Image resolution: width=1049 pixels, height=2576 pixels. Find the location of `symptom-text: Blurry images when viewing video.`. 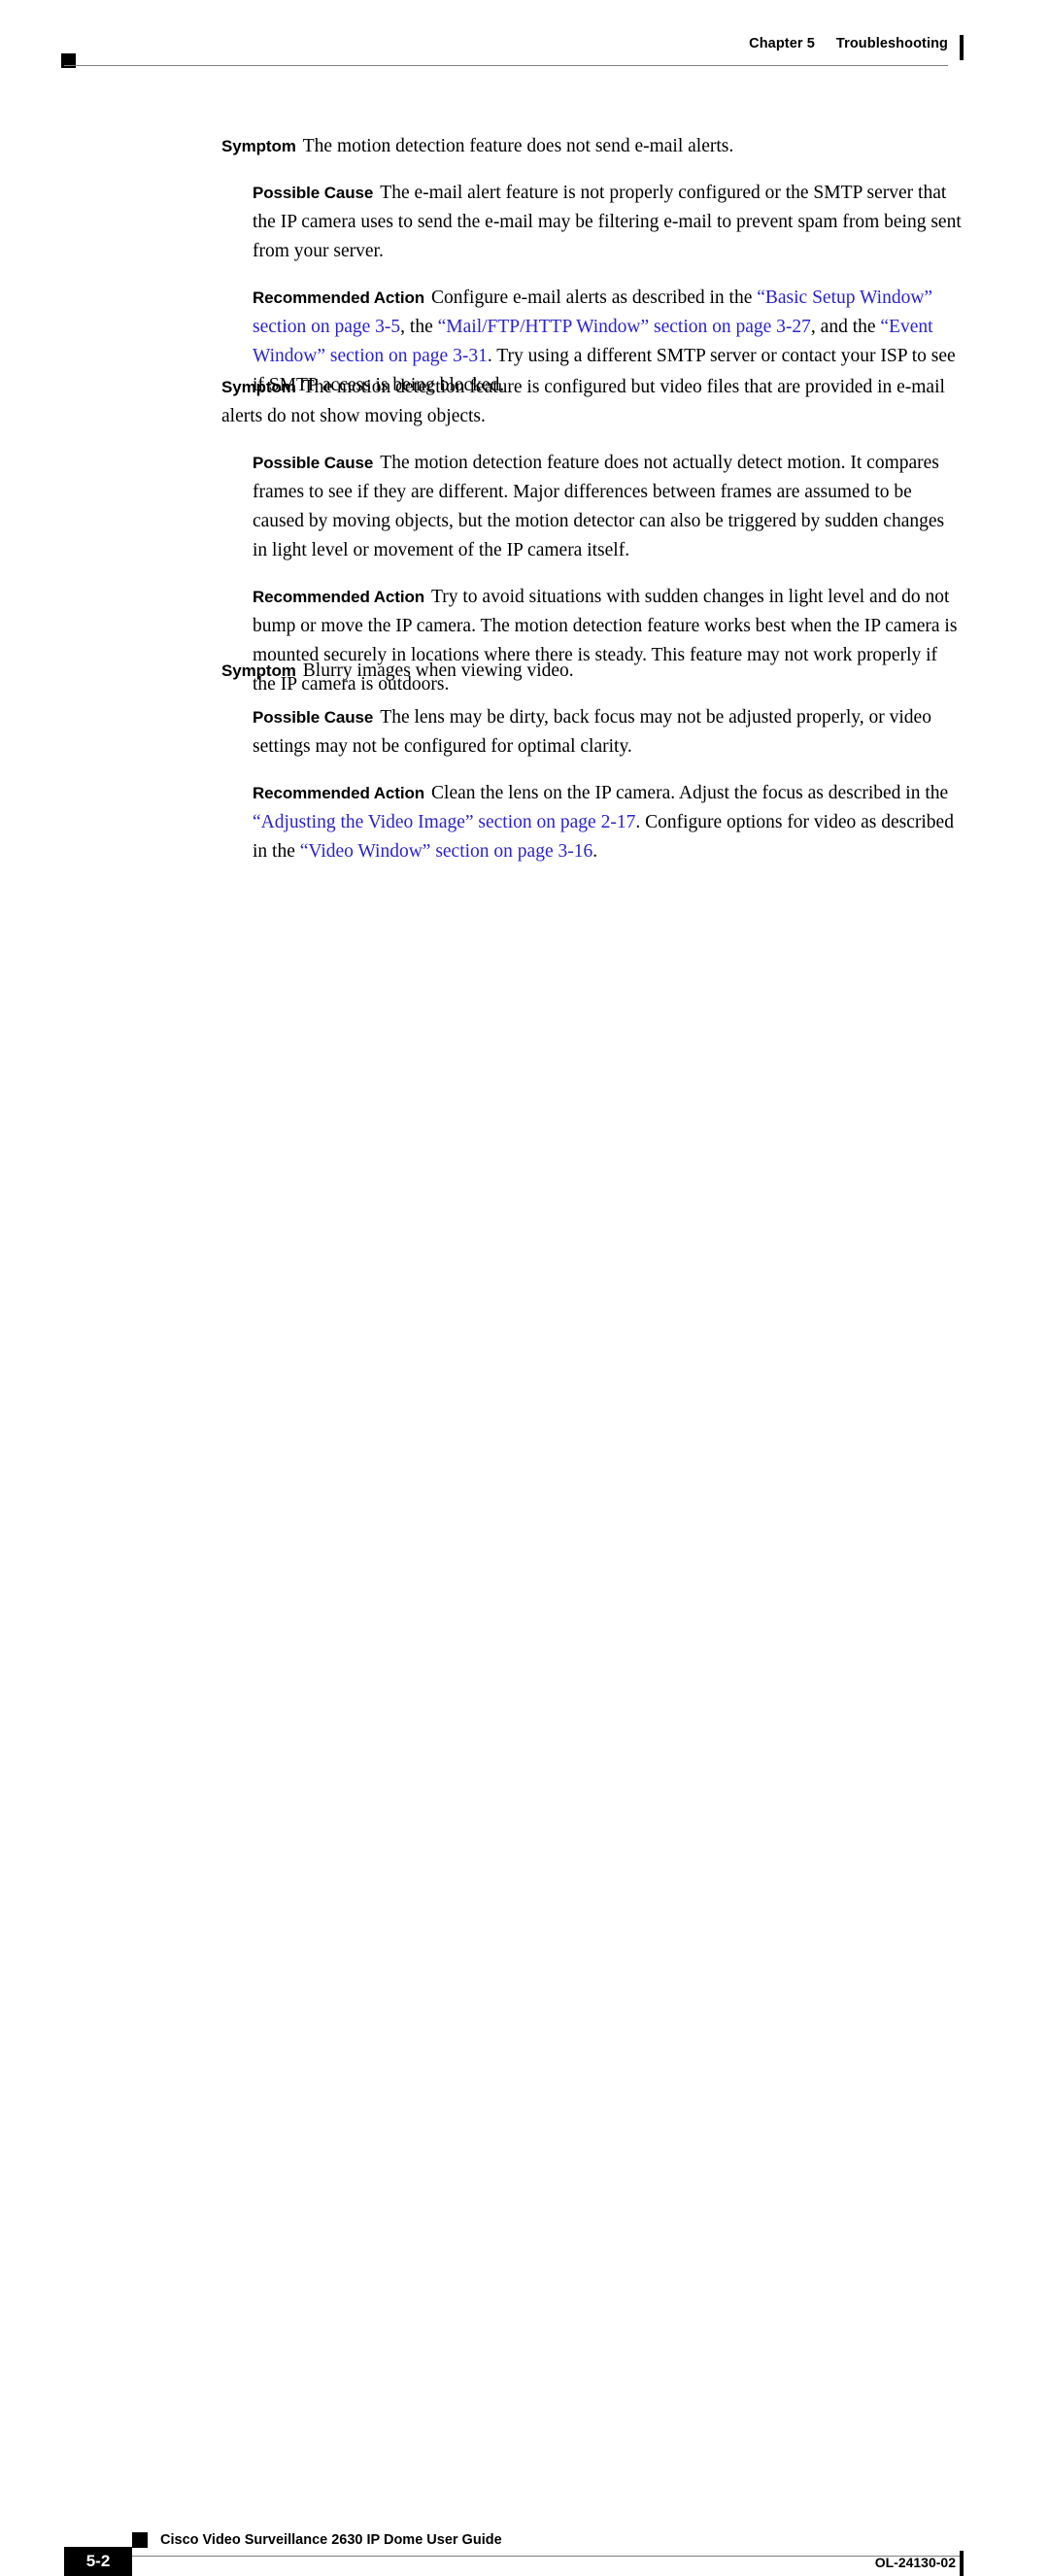

symptom-text: Blurry images when viewing video. is located at coordinates (438, 671).